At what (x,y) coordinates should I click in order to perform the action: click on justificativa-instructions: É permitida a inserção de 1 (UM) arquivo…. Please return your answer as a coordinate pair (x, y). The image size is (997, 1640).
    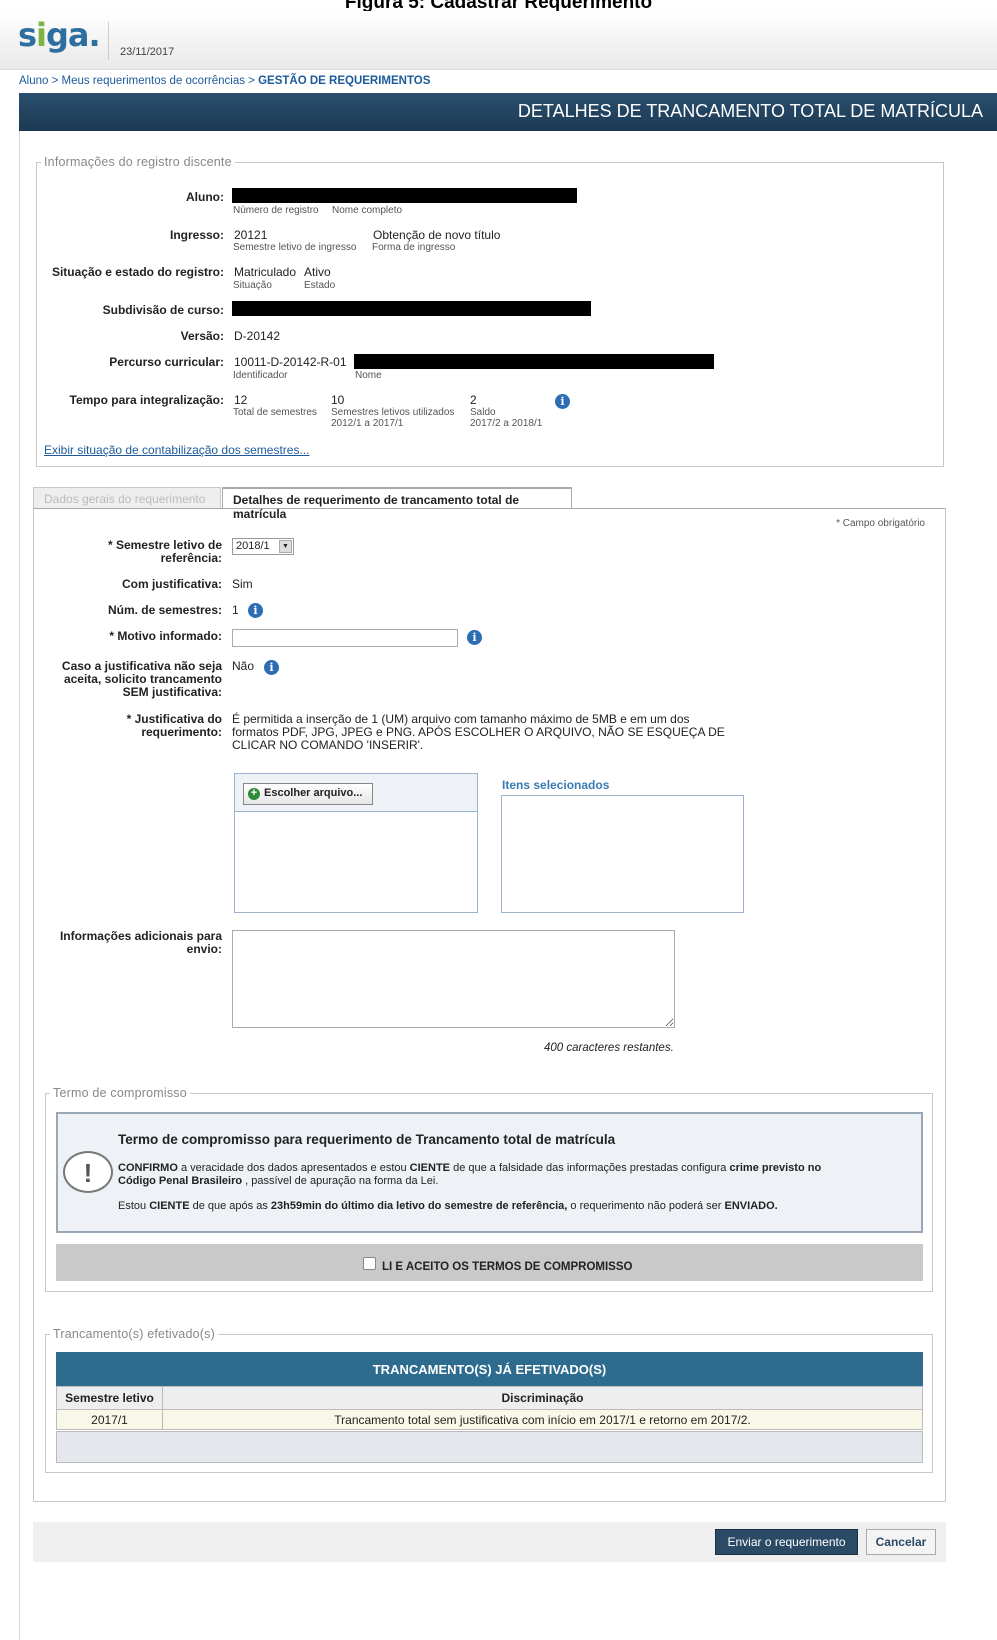
    Looking at the image, I should click on (482, 732).